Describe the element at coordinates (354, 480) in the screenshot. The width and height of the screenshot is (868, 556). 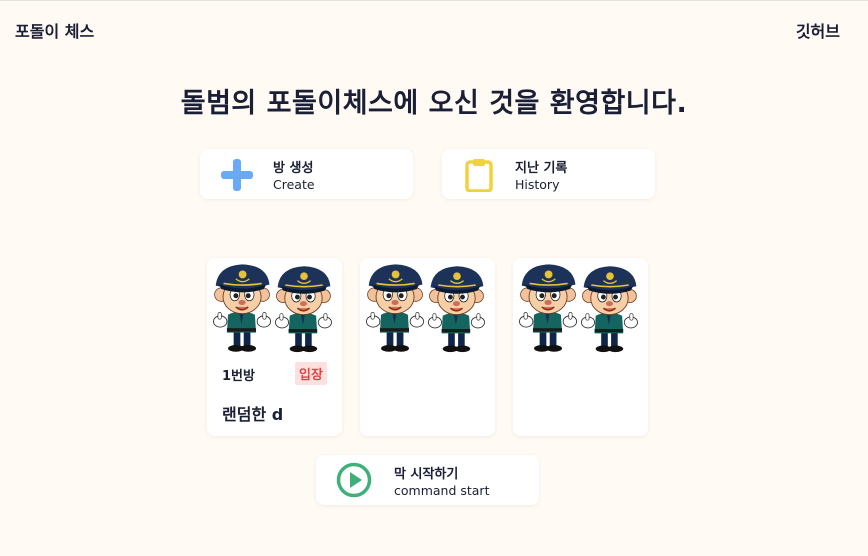
I see `play-circle-icon` at that location.